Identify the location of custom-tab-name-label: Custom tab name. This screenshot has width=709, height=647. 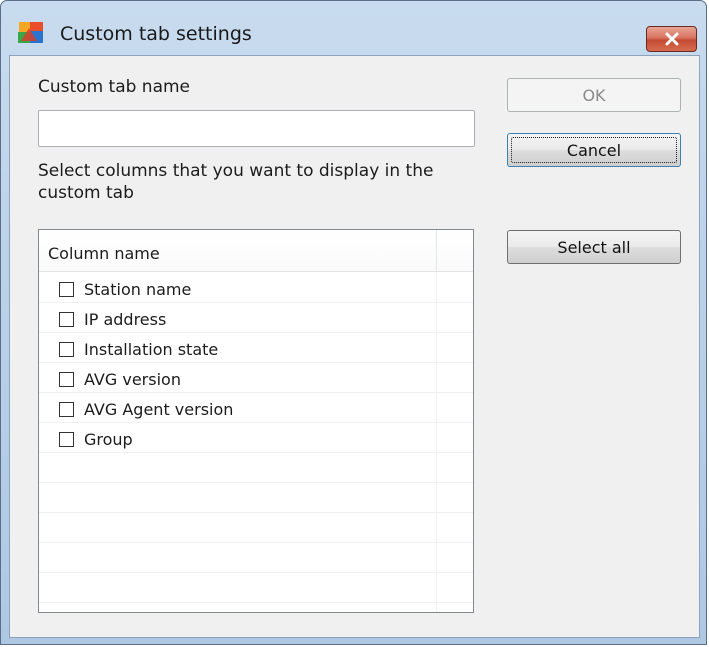
(114, 87).